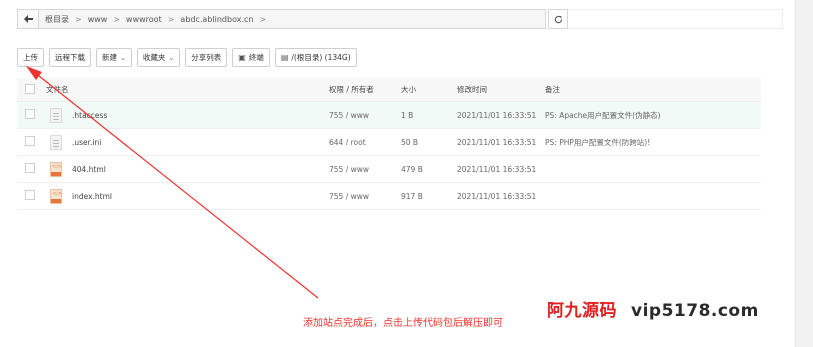 The image size is (813, 347). I want to click on file-name: .user.ini, so click(86, 142).